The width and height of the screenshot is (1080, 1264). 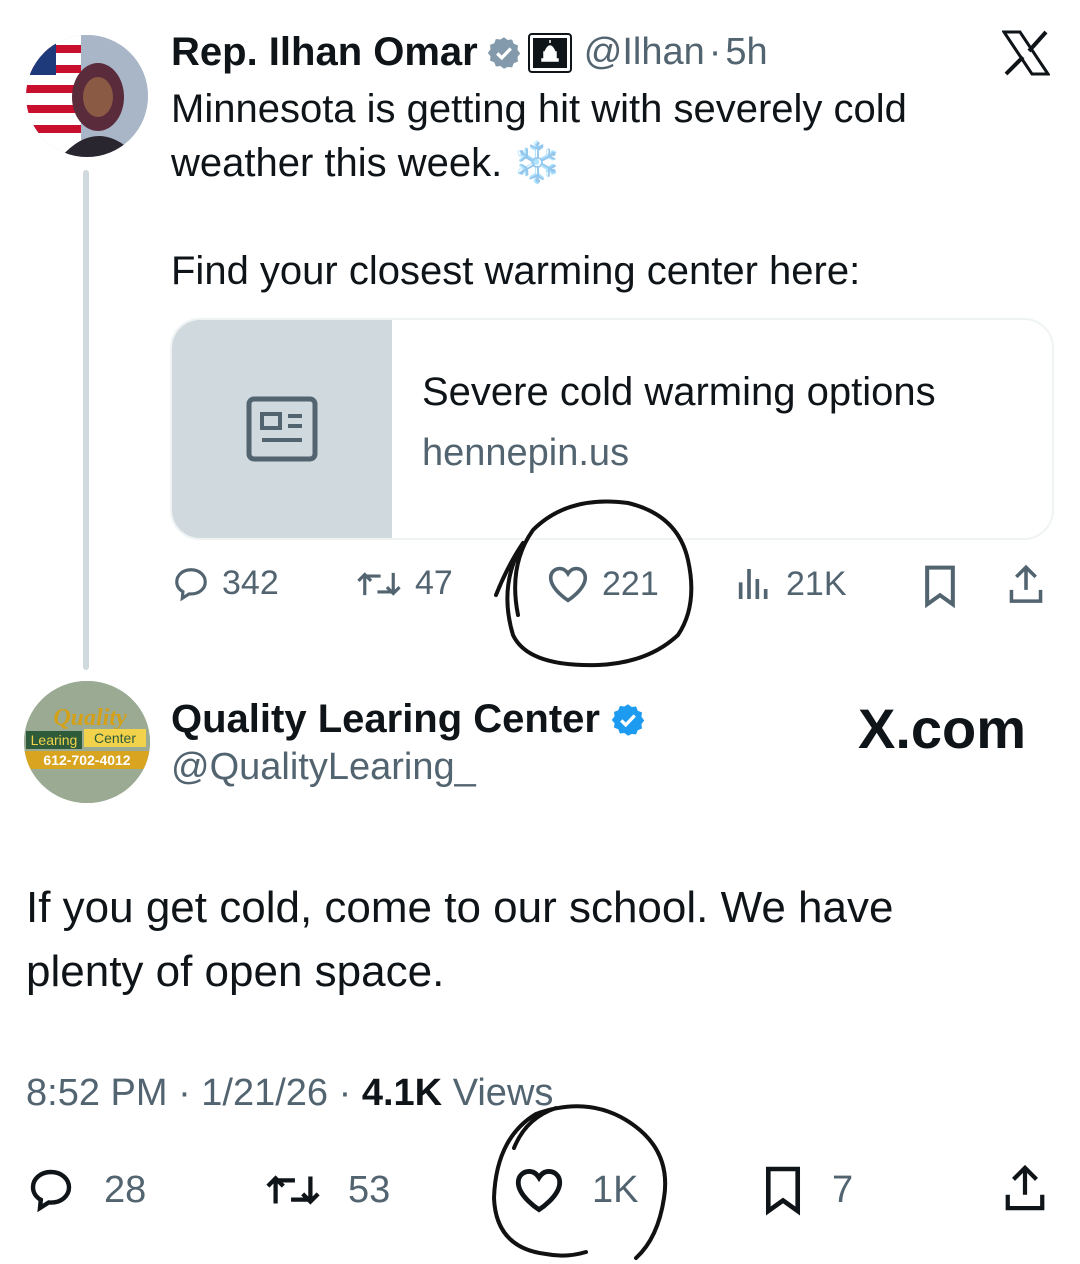 What do you see at coordinates (337, 163) in the screenshot?
I see `tweet-text-line: weather this week.` at bounding box center [337, 163].